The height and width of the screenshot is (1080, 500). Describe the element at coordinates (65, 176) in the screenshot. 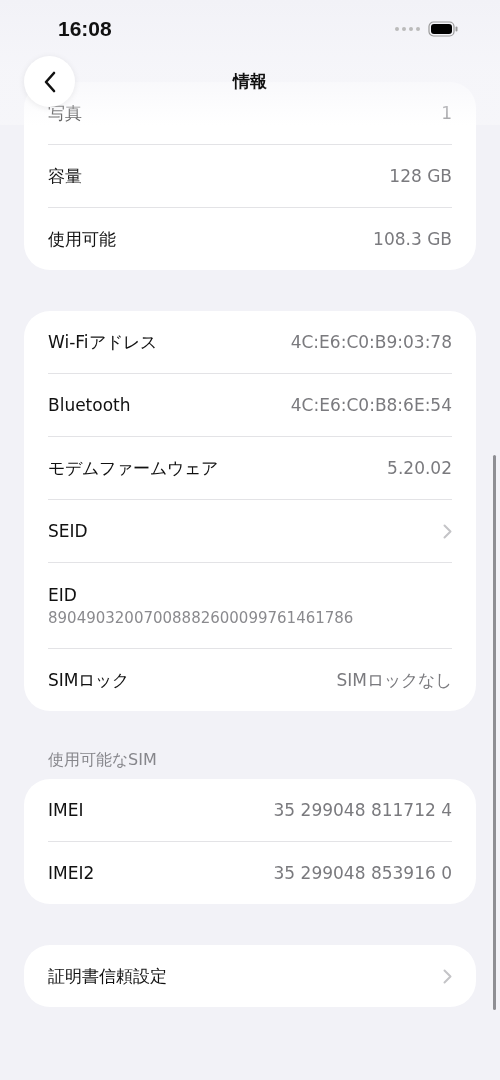

I see `row-label: 容量` at that location.